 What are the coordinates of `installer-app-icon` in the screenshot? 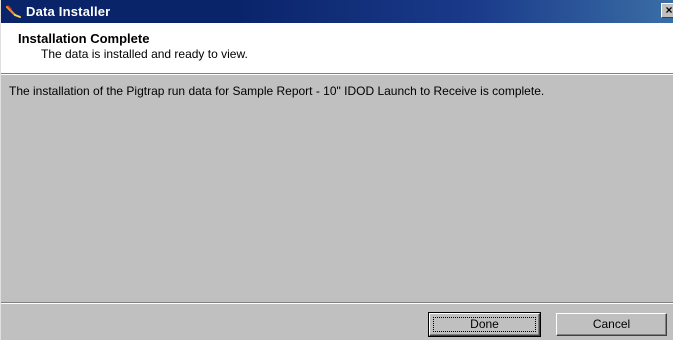 It's located at (13, 11).